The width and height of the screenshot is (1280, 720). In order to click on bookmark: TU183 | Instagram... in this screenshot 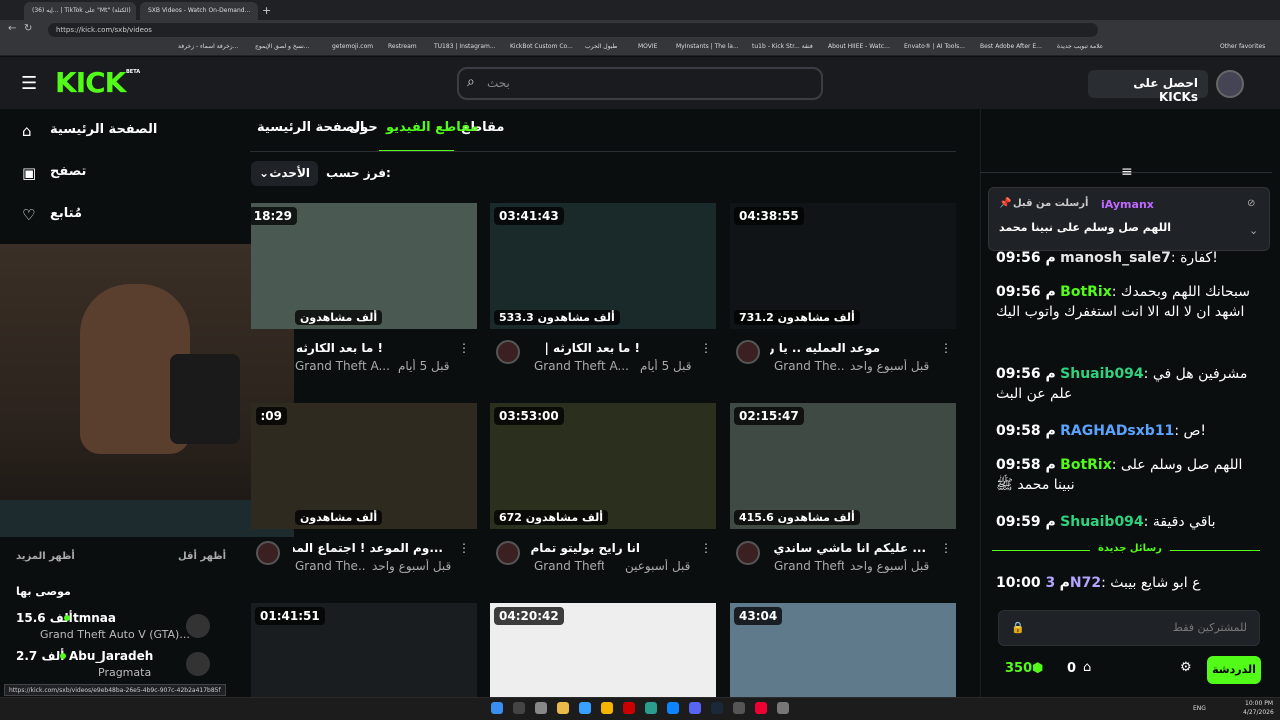, I will do `click(465, 46)`.